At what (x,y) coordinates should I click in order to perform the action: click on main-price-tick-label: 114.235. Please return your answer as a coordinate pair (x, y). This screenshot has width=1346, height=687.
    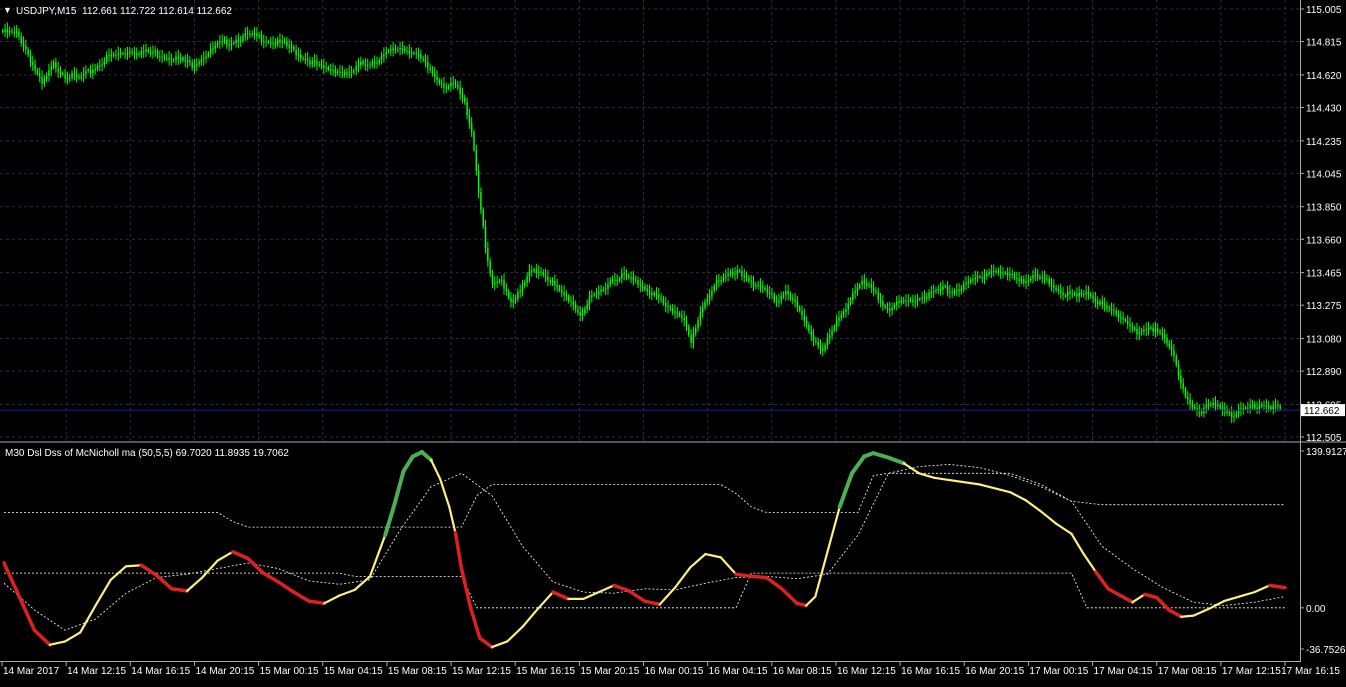
    Looking at the image, I should click on (1324, 142).